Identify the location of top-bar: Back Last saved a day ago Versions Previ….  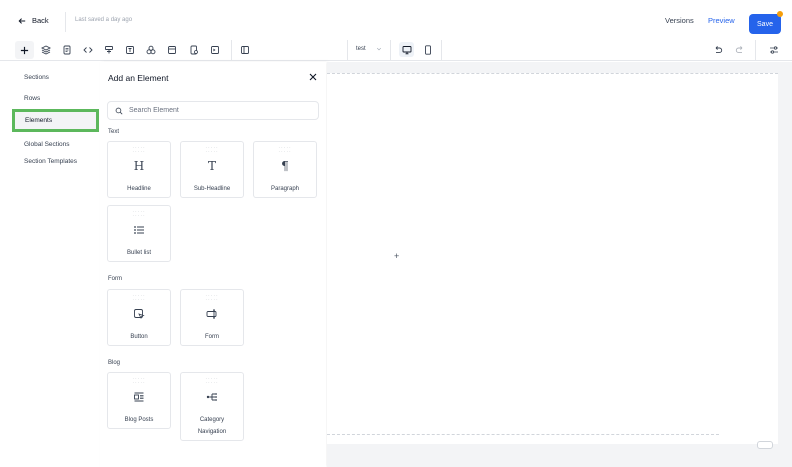
(396, 20).